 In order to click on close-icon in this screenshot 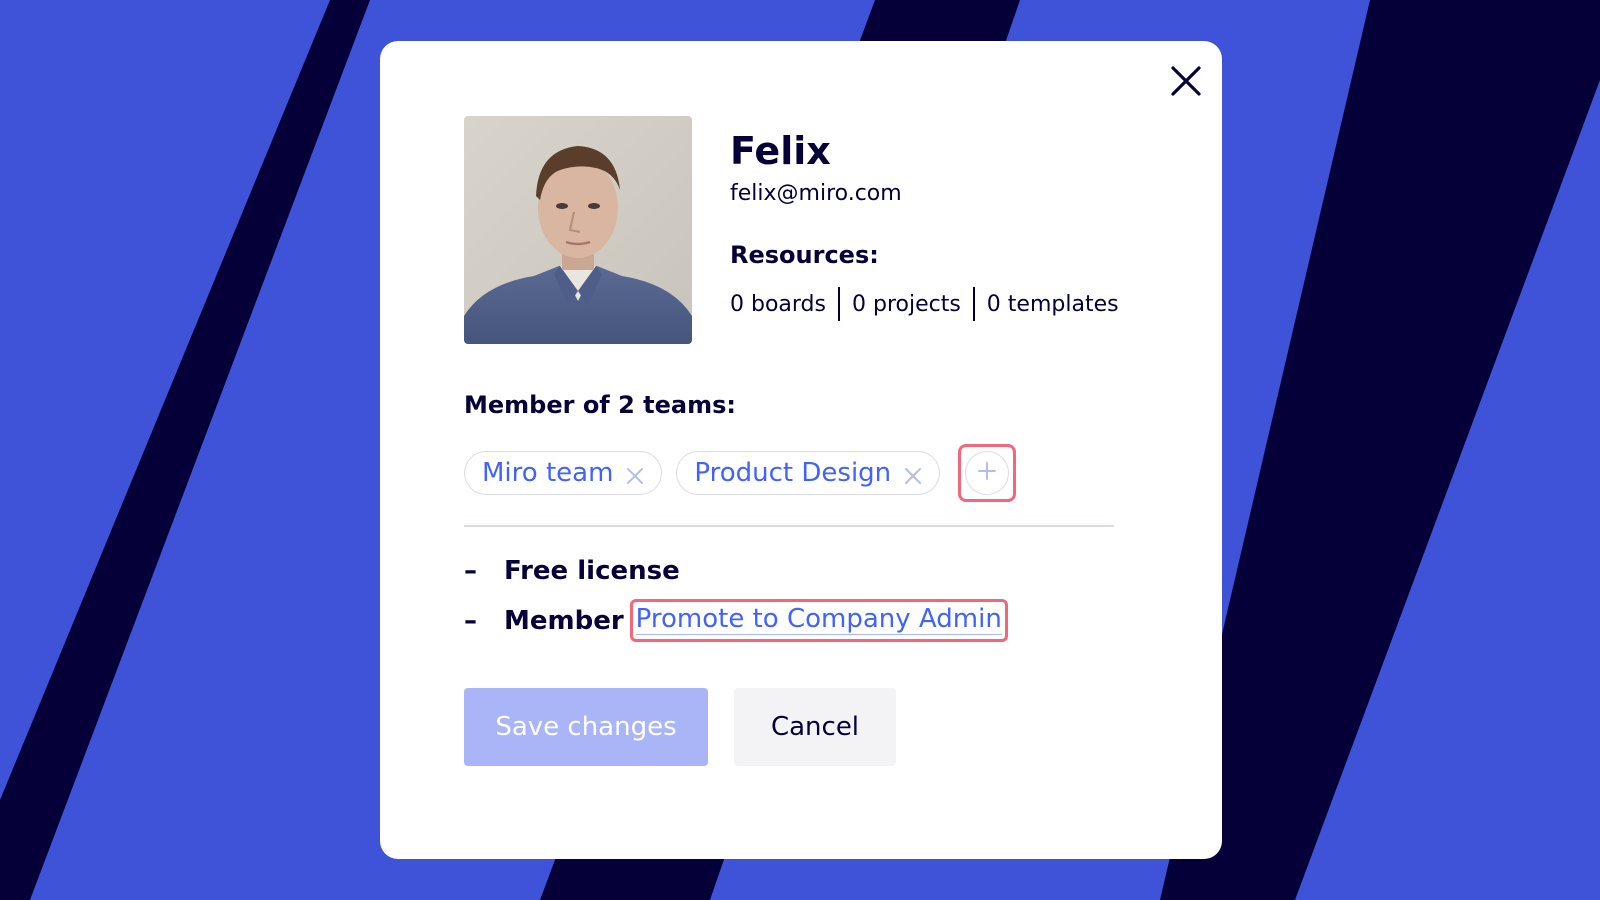, I will do `click(1186, 81)`.